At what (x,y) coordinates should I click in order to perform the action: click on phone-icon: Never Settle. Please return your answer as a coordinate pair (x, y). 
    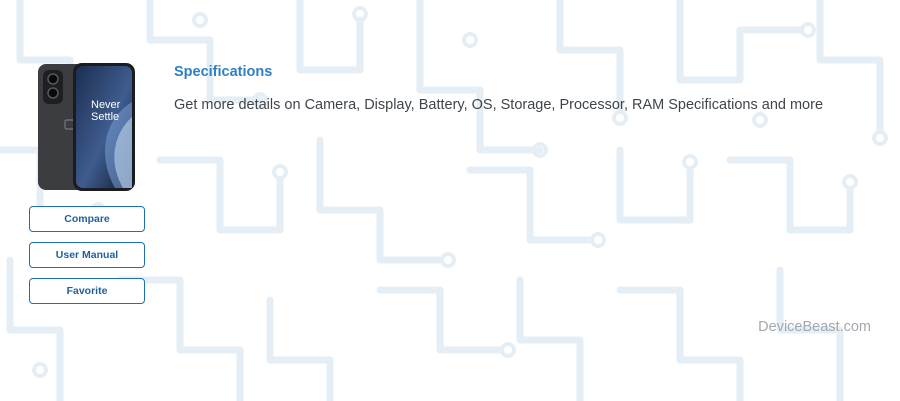
    Looking at the image, I should click on (86, 127).